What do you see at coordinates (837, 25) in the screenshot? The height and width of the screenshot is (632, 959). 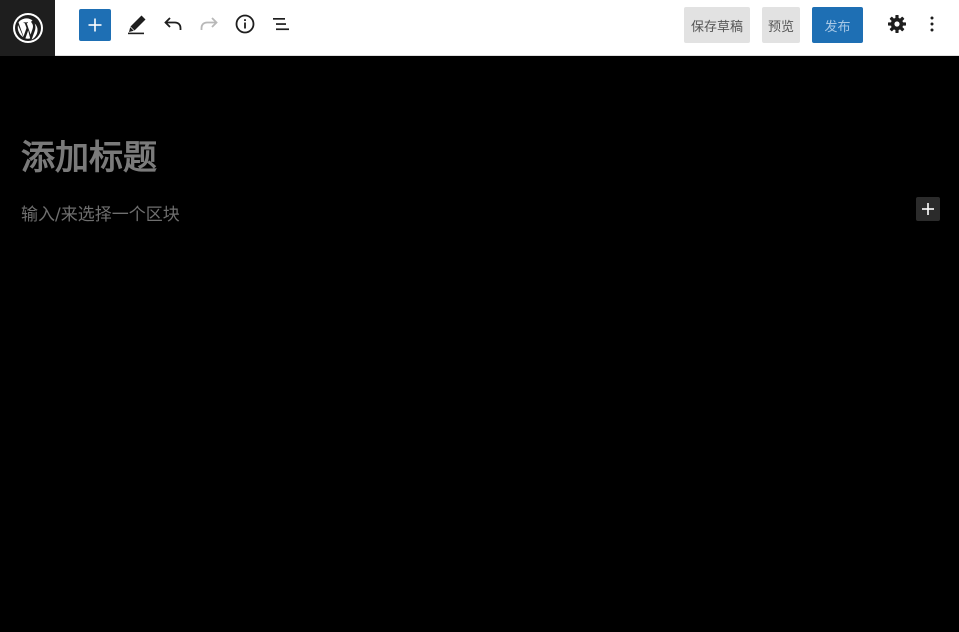 I see `publish-button: 发布` at bounding box center [837, 25].